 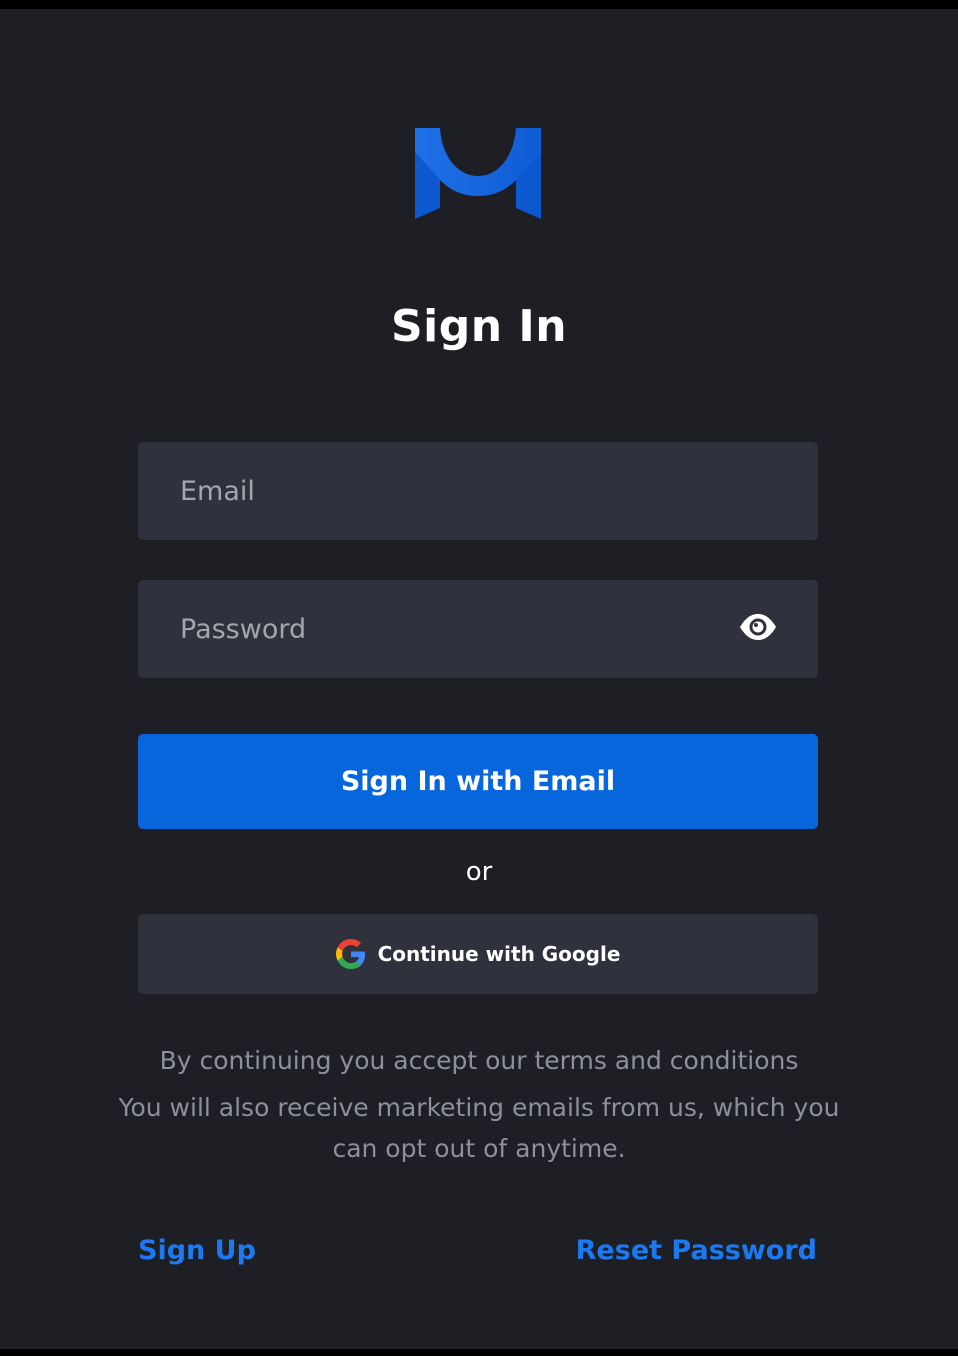 I want to click on password-field, so click(x=478, y=629).